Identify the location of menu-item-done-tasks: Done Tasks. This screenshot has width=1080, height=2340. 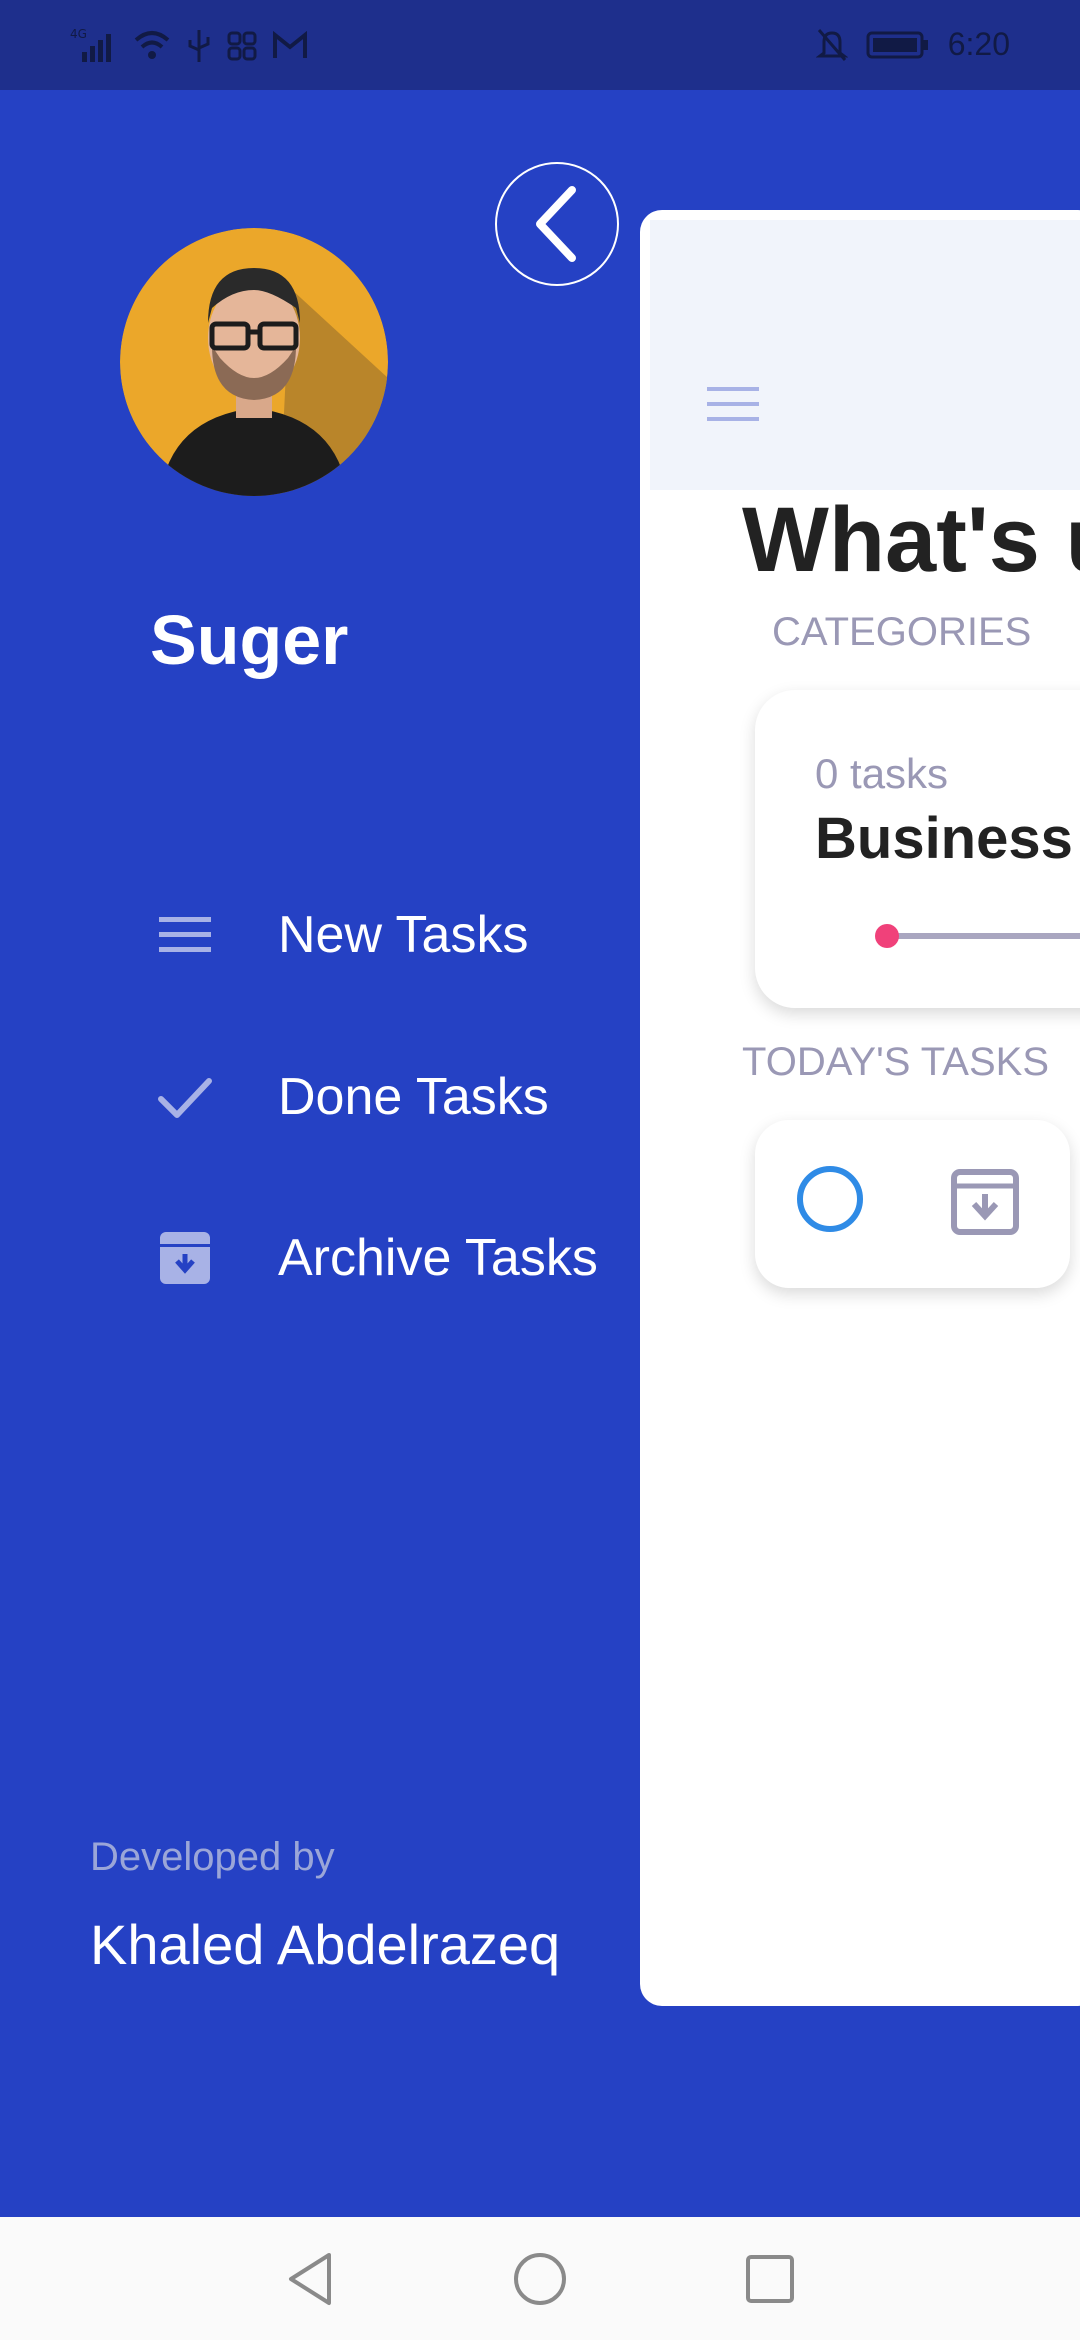
(395, 1097).